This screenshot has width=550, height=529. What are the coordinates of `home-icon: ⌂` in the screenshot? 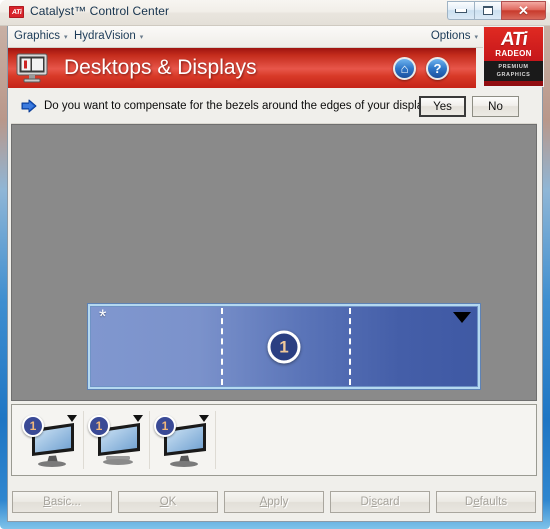 It's located at (404, 68).